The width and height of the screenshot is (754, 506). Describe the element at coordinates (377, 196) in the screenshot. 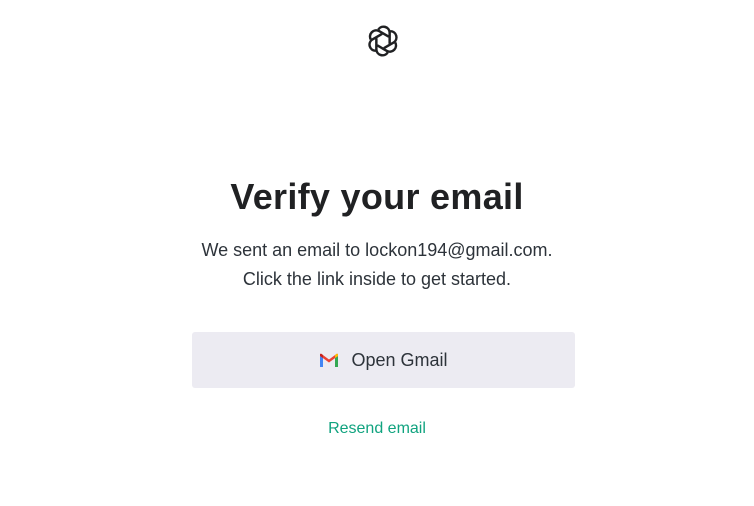

I see `page-title: Verify your email` at that location.